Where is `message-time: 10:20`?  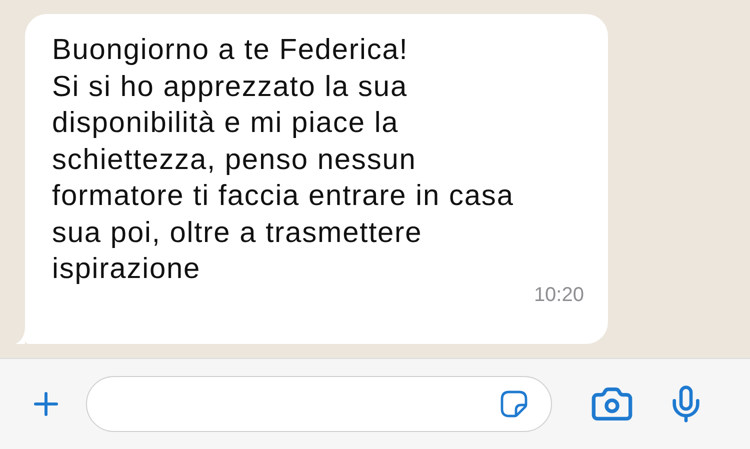
message-time: 10:20 is located at coordinates (559, 295).